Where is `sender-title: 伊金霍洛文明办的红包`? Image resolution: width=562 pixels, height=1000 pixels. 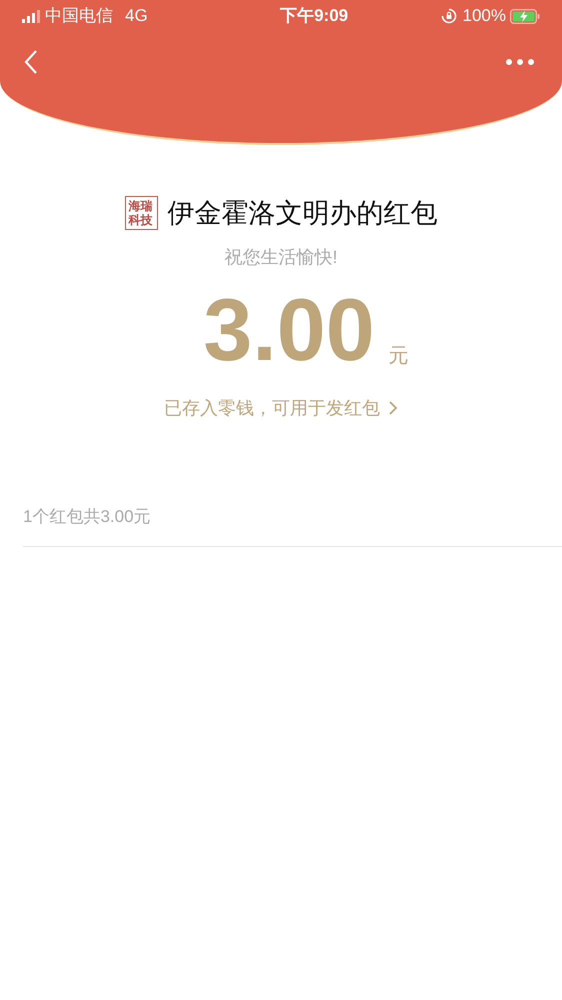 sender-title: 伊金霍洛文明办的红包 is located at coordinates (303, 213).